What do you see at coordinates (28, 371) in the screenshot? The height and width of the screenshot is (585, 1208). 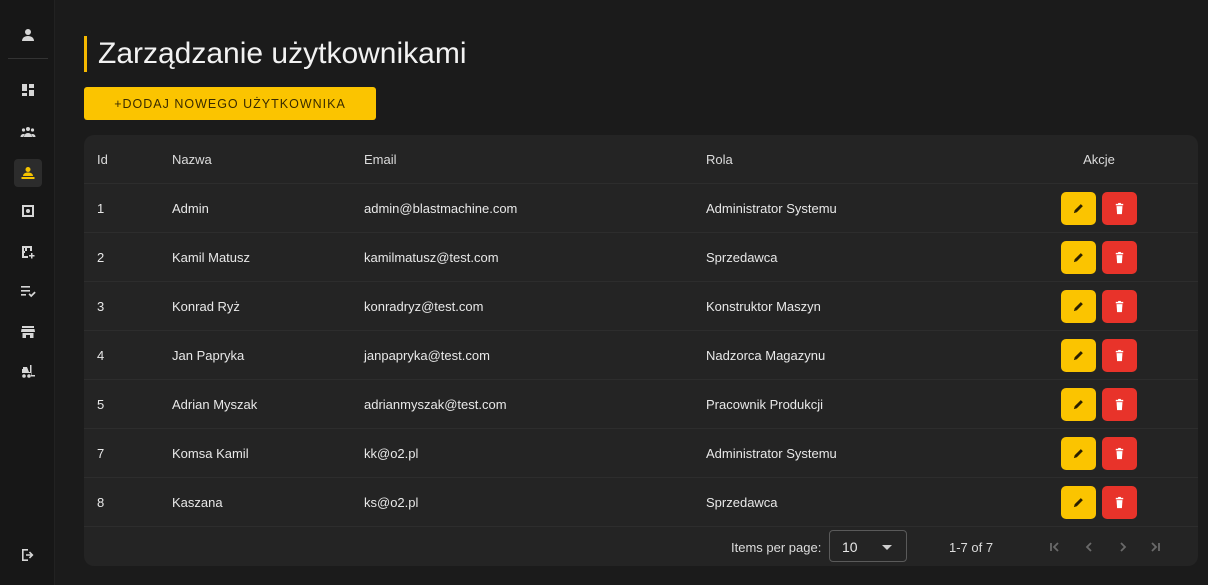 I see `forklift-icon` at bounding box center [28, 371].